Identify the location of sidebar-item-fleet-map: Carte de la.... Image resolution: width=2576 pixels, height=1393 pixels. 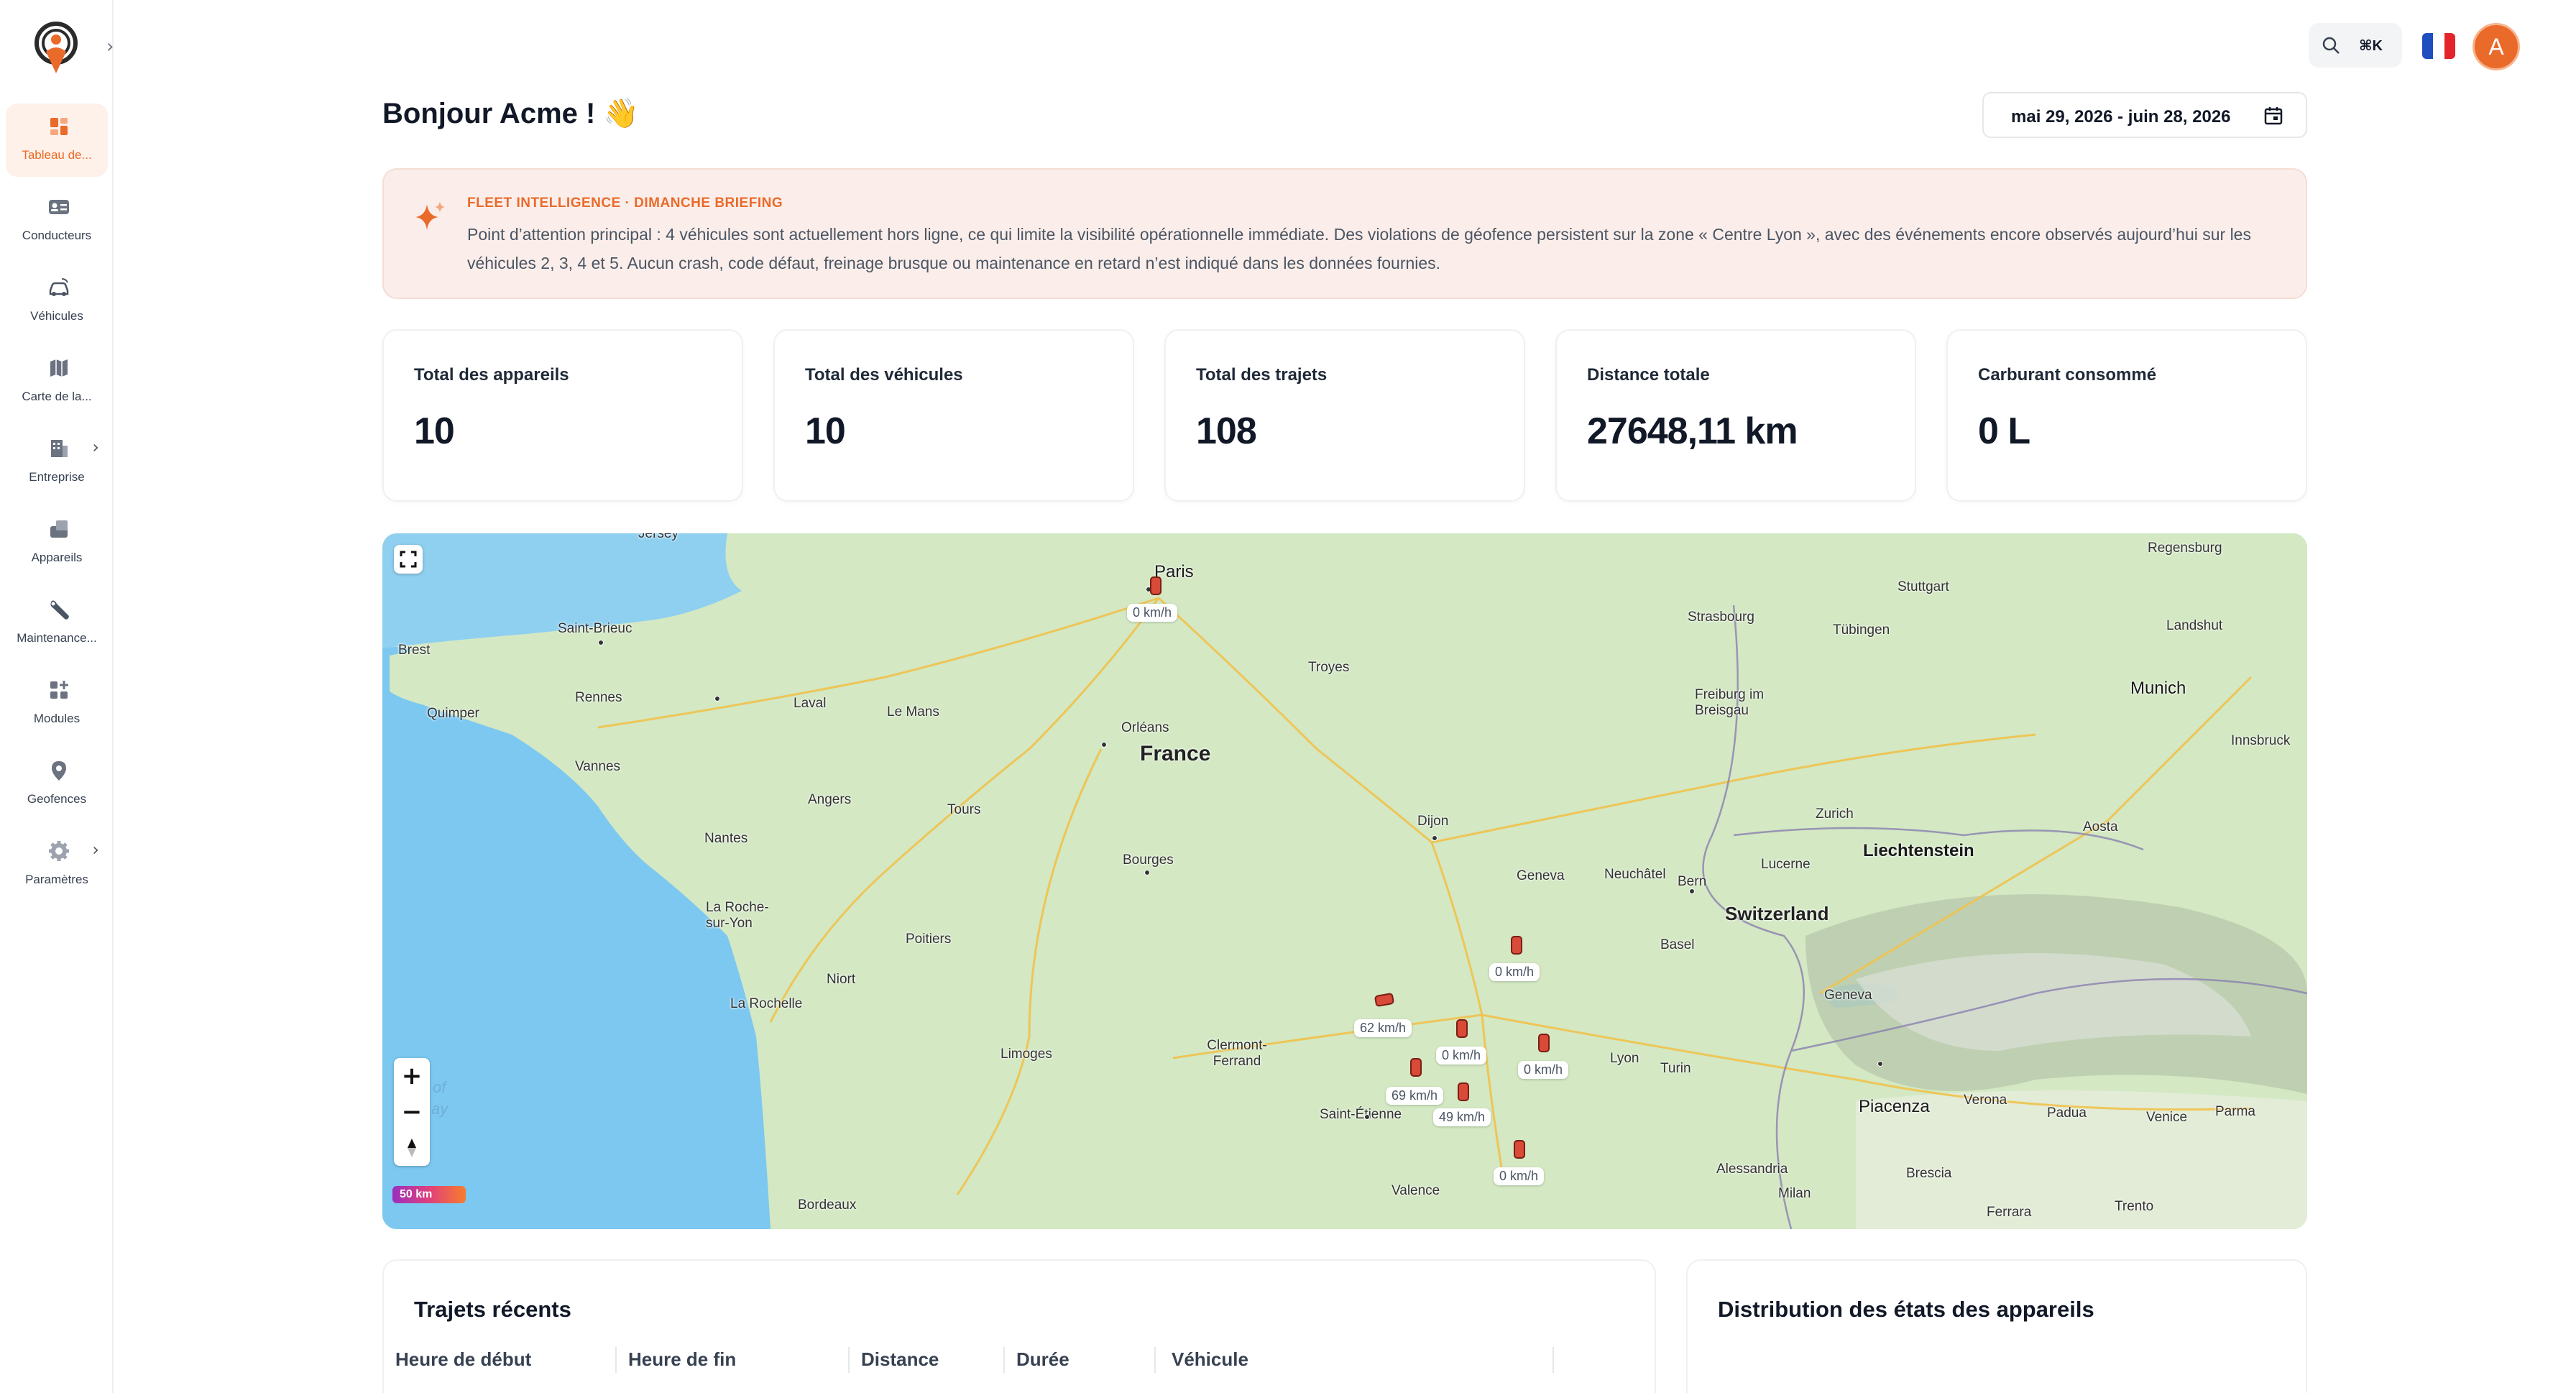
(57, 381).